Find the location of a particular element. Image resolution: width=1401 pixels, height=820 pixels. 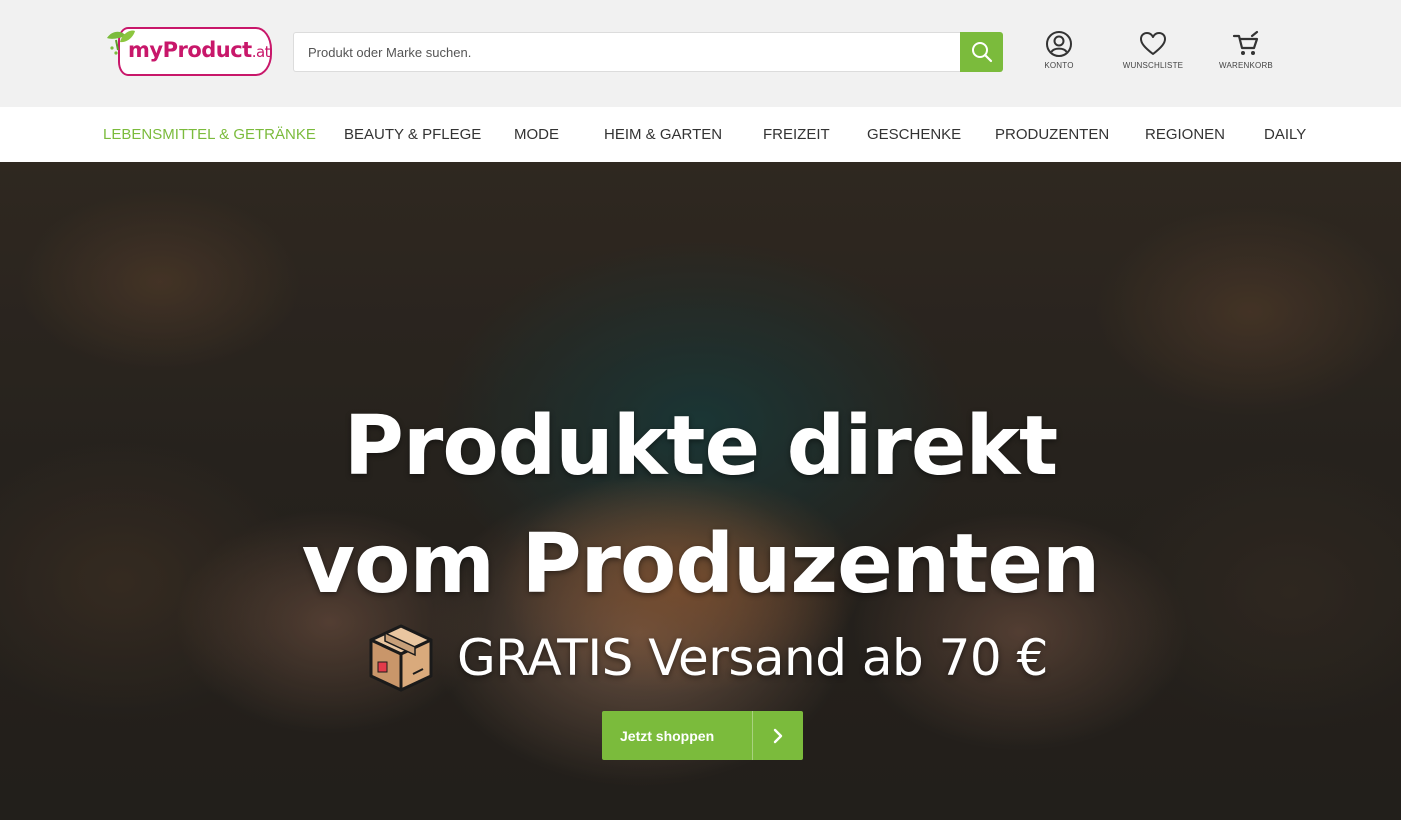

nav-item-lebensmittel-getraenke: LEBENSMITTEL & GETRÄNKE is located at coordinates (209, 134).